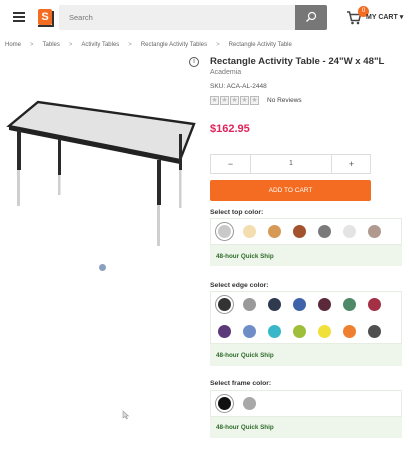  I want to click on edge-color-panel: 48-hour Quick Ship, so click(306, 328).